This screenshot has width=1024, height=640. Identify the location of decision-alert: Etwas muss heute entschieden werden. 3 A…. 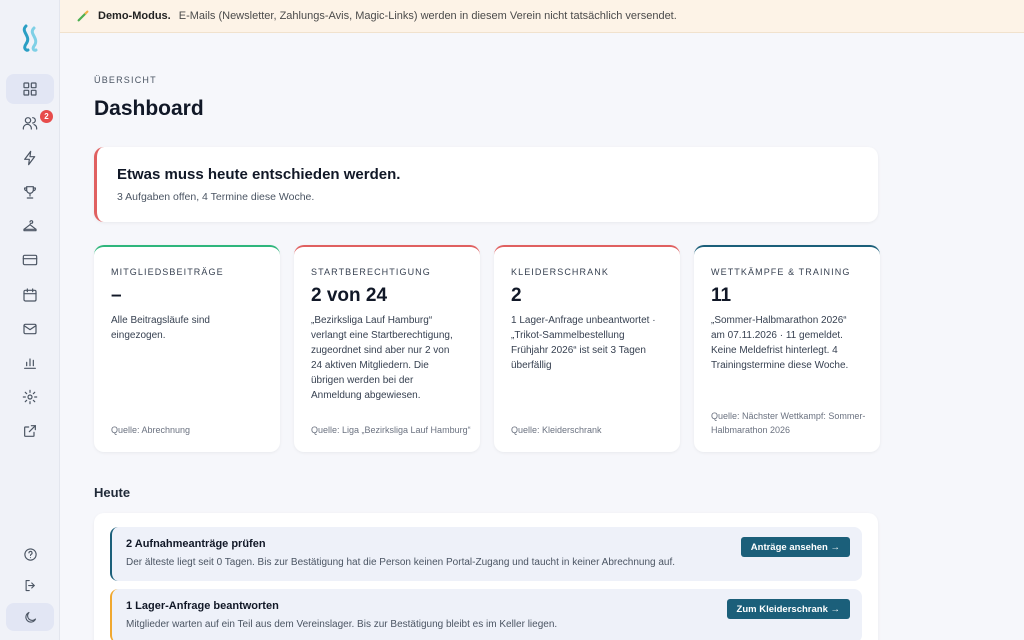
(486, 184).